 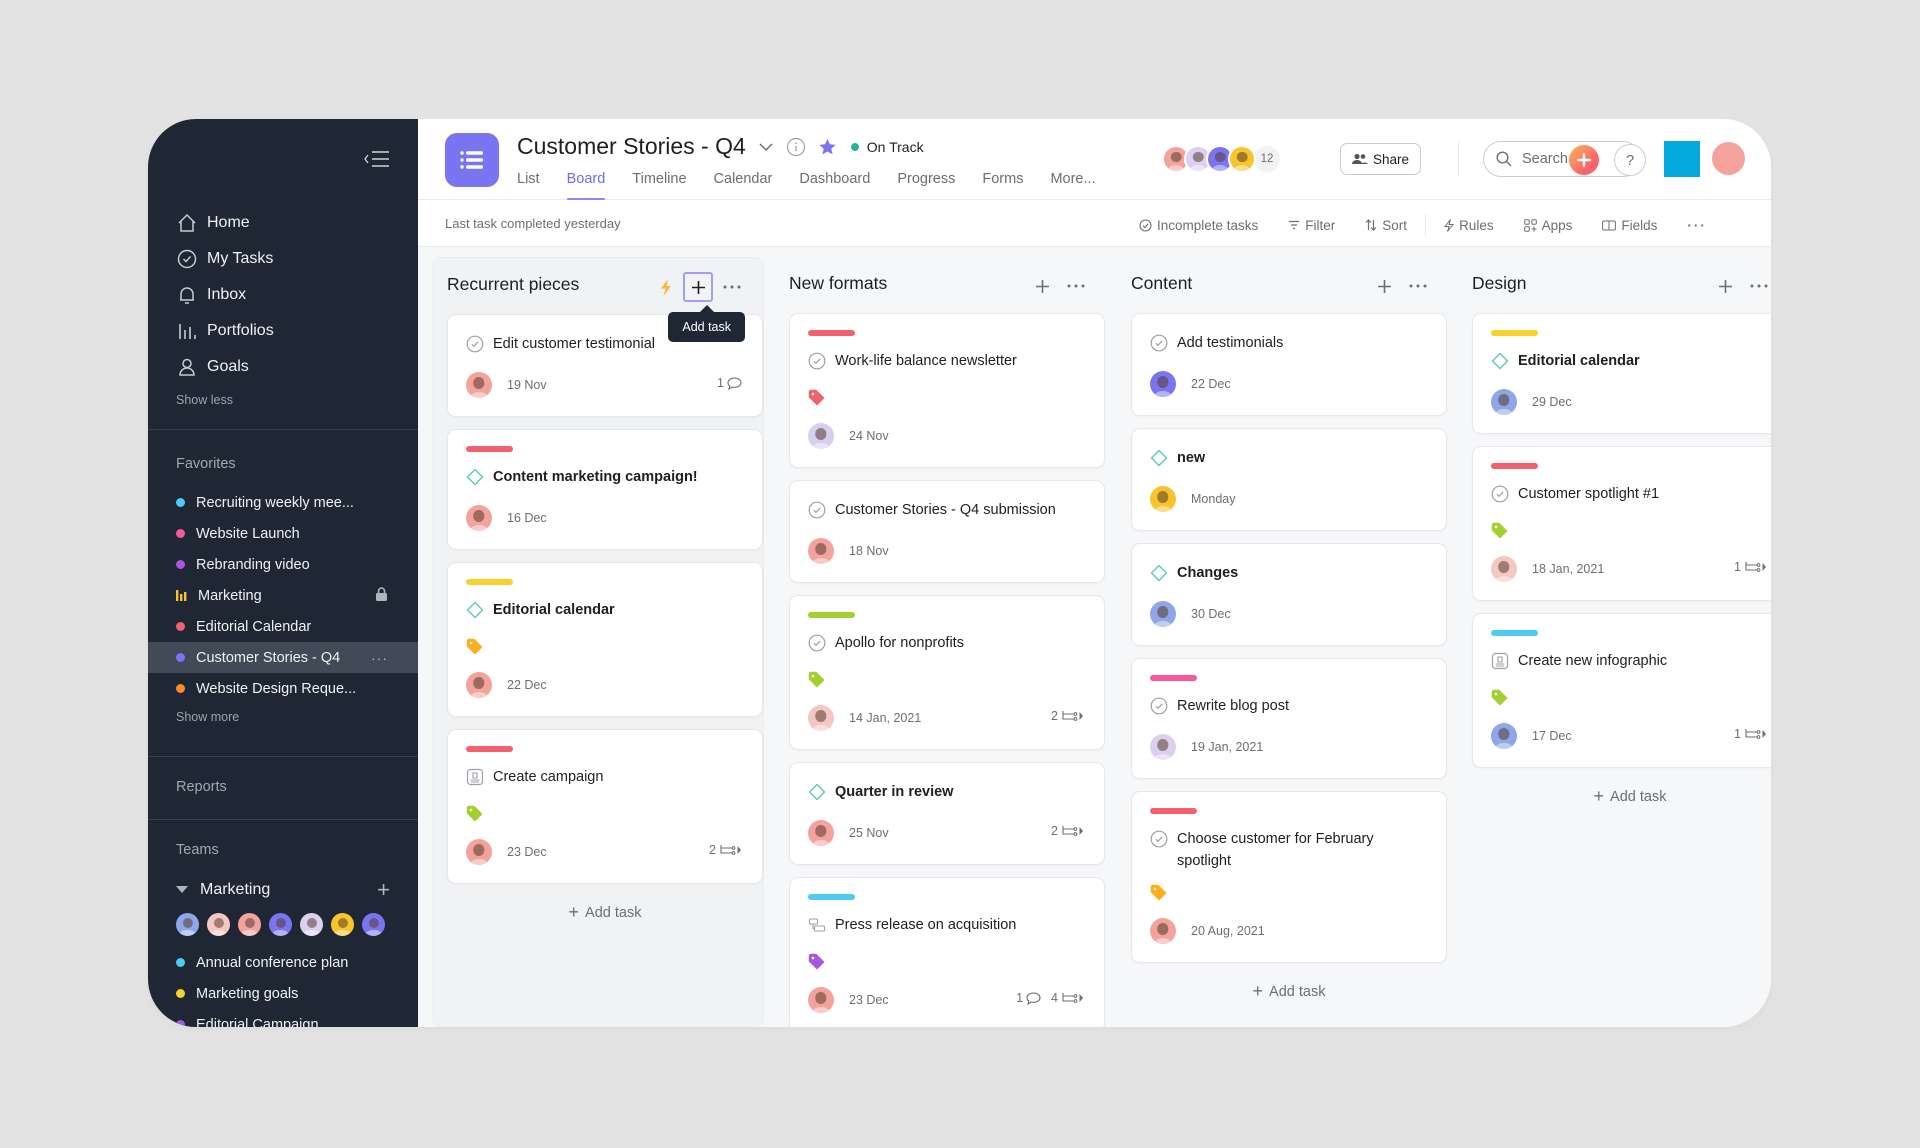 What do you see at coordinates (666, 287) in the screenshot?
I see `rule-lightning-icon` at bounding box center [666, 287].